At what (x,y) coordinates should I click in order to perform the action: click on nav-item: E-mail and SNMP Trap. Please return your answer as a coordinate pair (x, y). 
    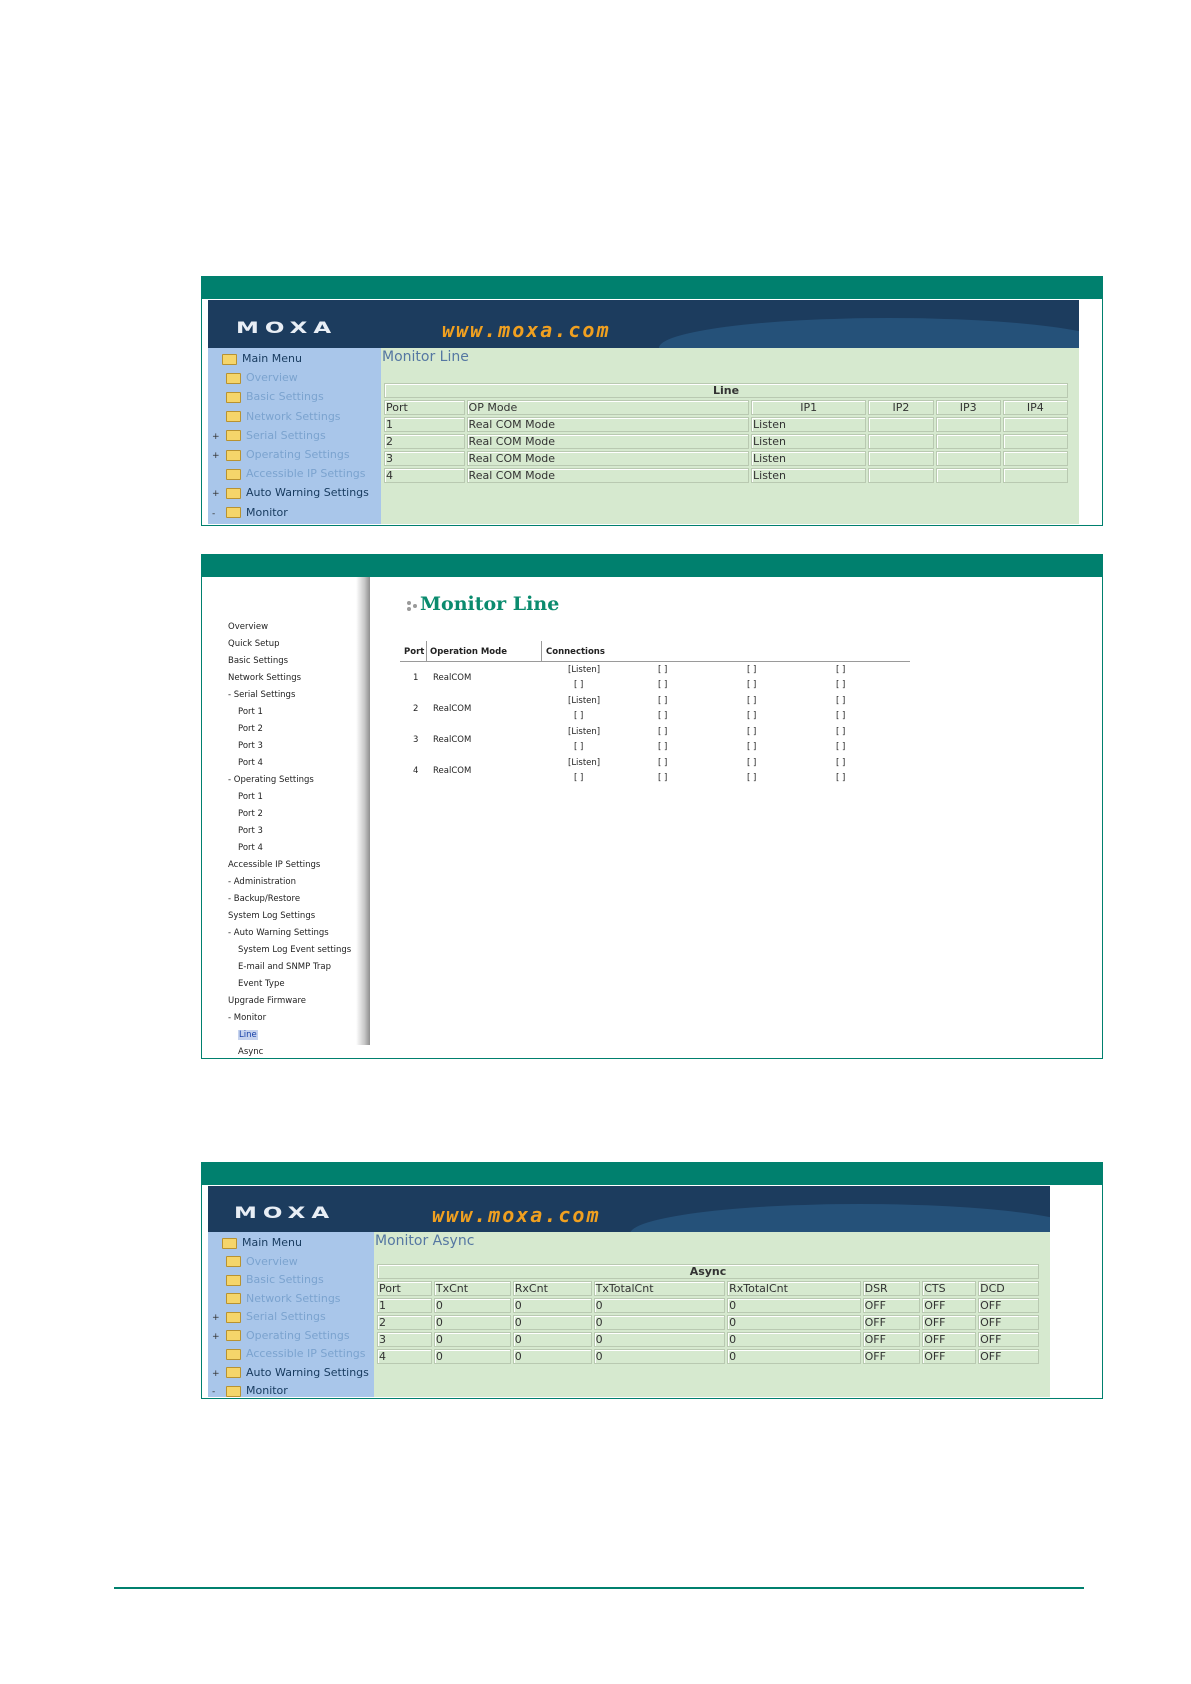
    Looking at the image, I should click on (284, 967).